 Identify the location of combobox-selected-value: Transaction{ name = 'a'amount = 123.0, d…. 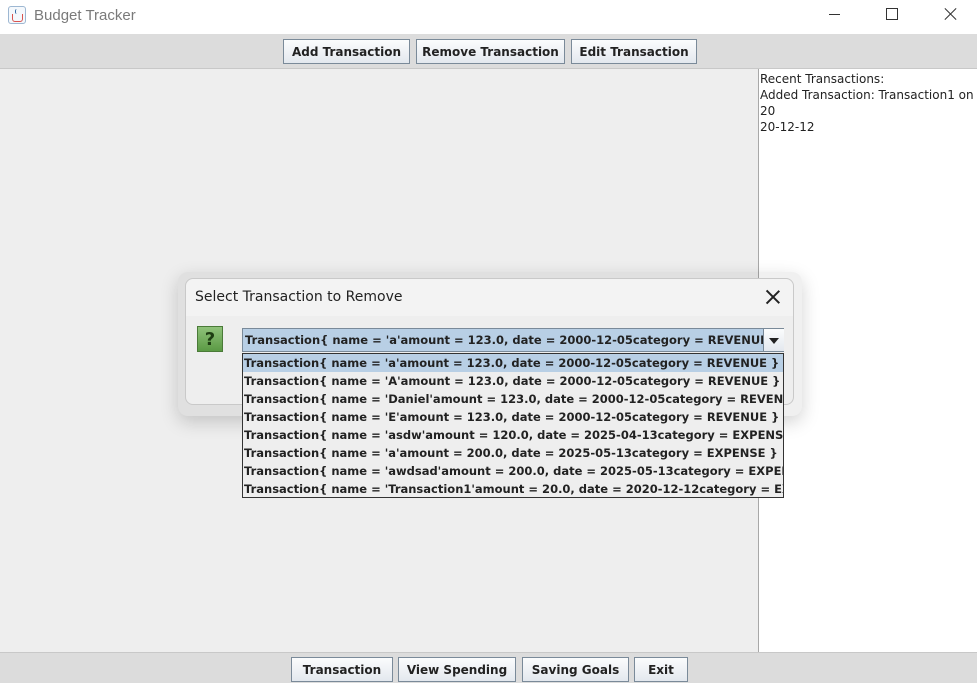
(513, 340).